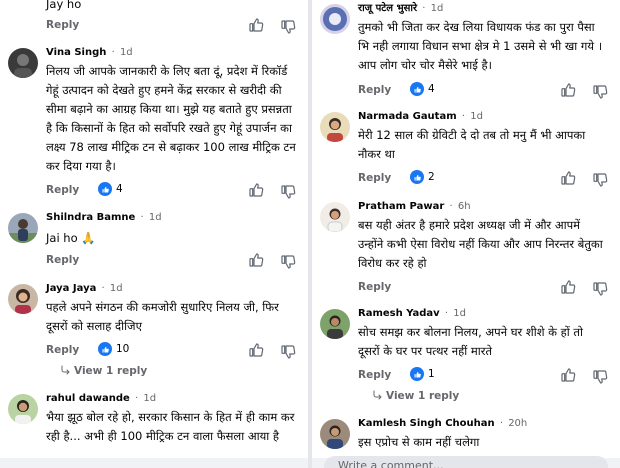  Describe the element at coordinates (517, 423) in the screenshot. I see `comment-time: 20h` at that location.